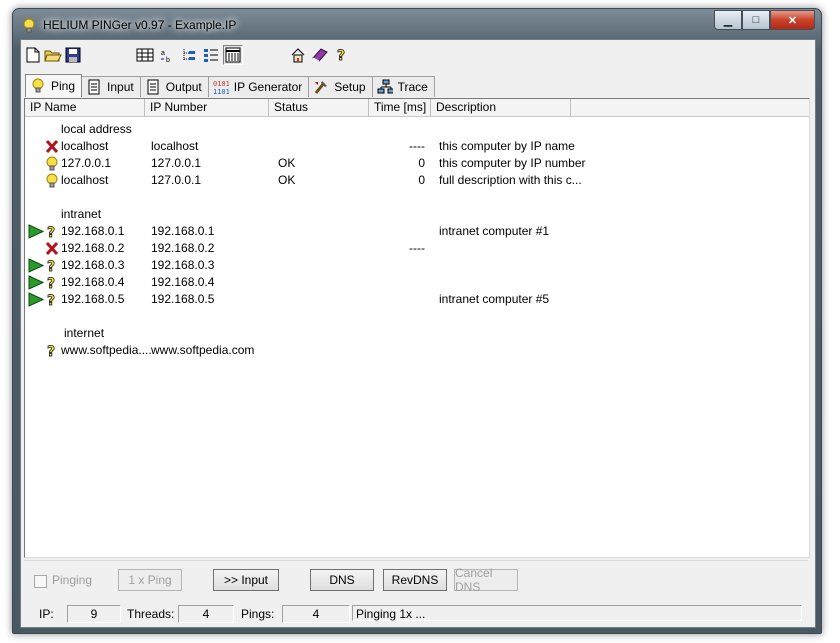 This screenshot has width=840, height=643. What do you see at coordinates (73, 55) in the screenshot?
I see `save-disk-icon` at bounding box center [73, 55].